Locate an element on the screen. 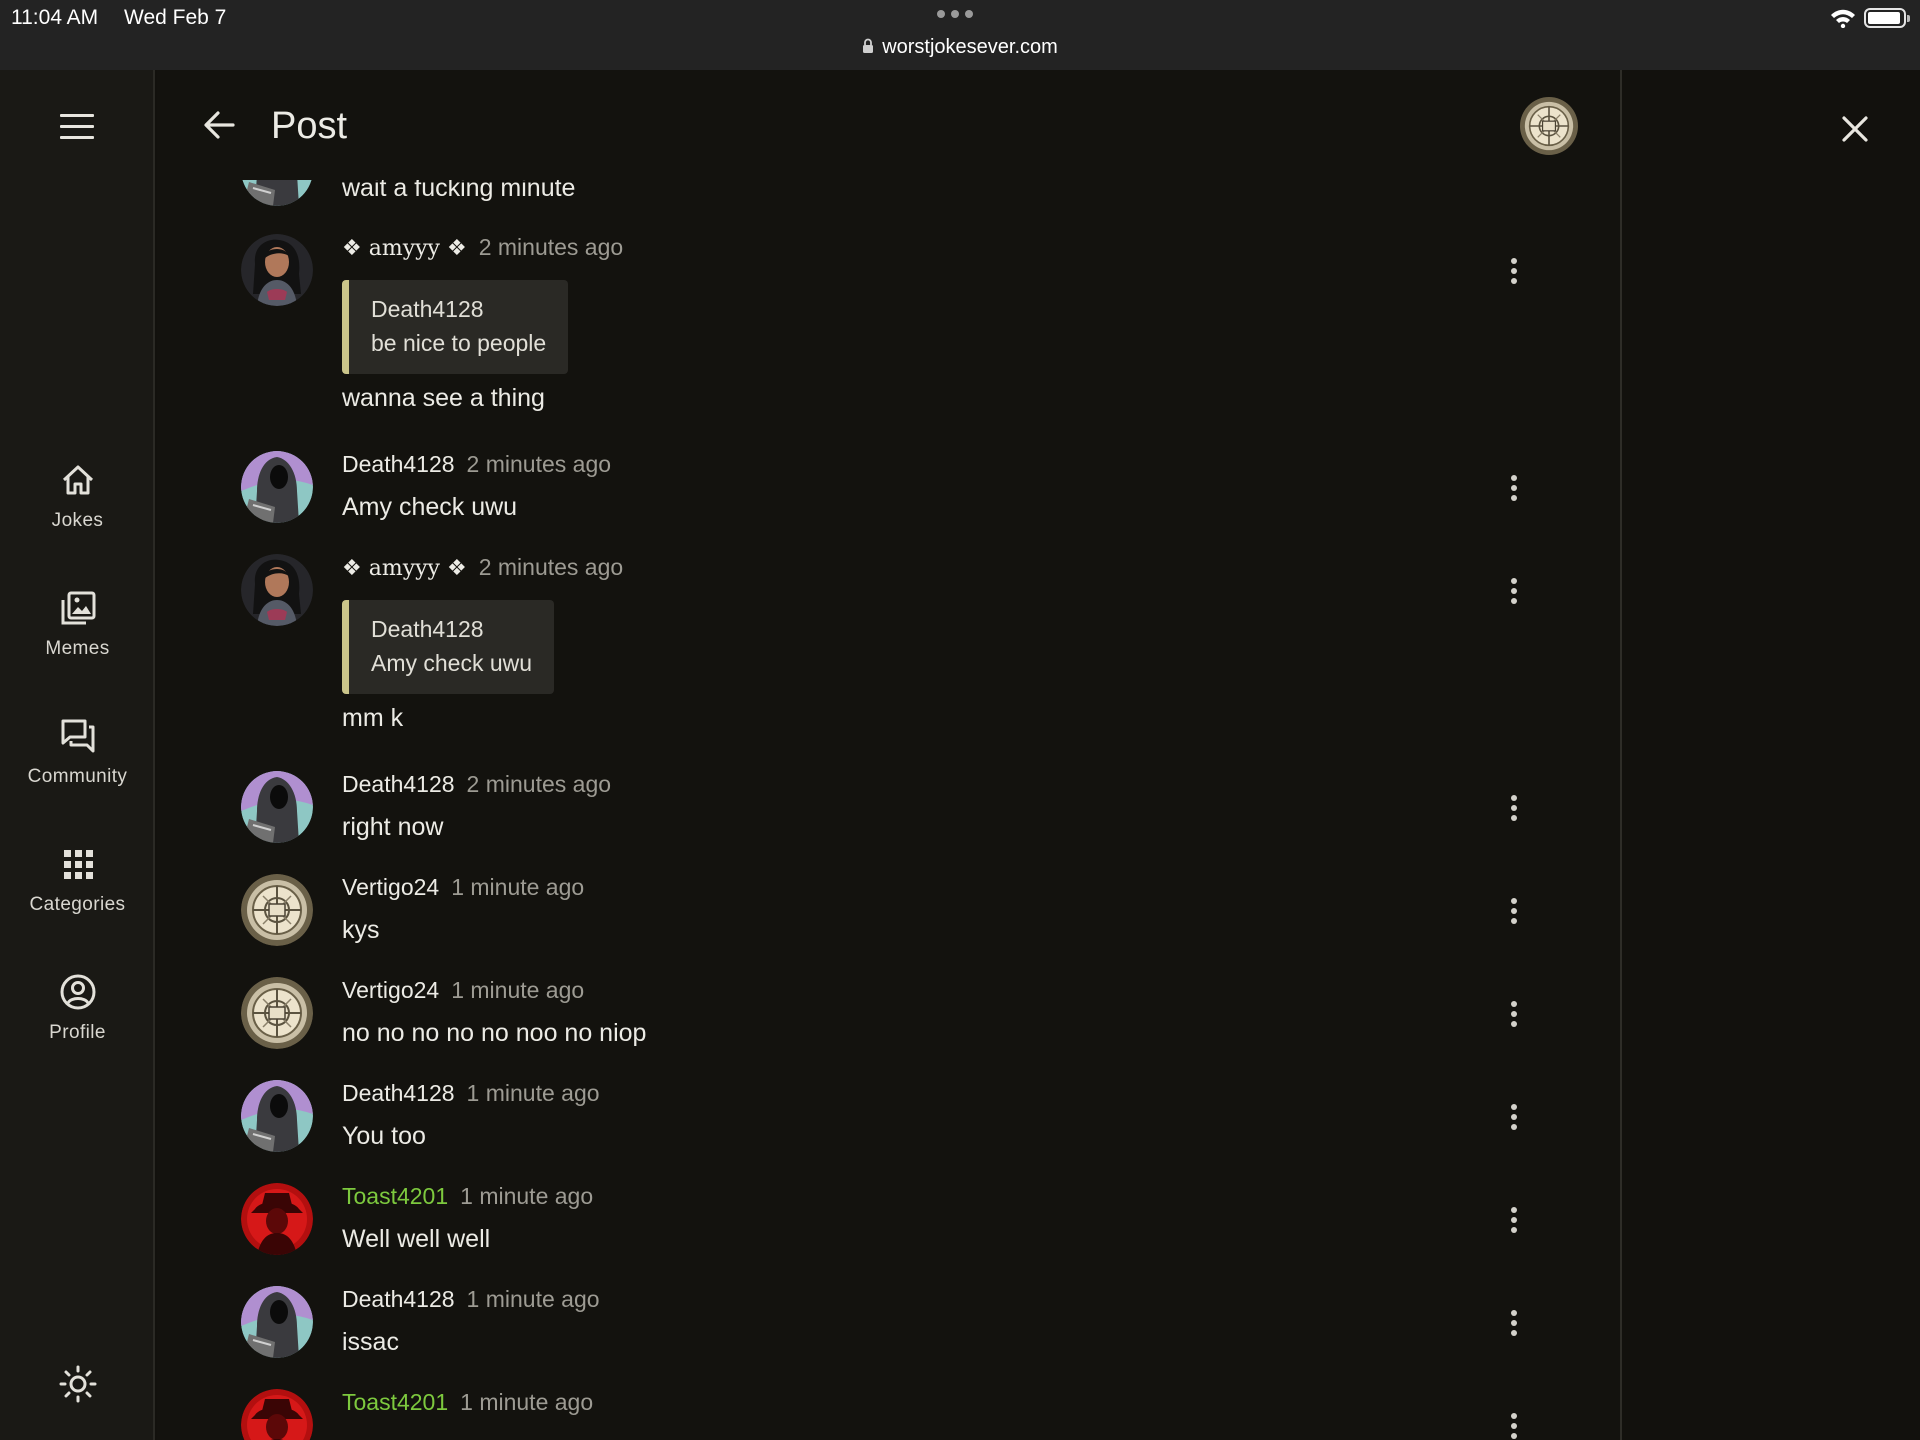 The height and width of the screenshot is (1440, 1920). grid-icon is located at coordinates (78, 864).